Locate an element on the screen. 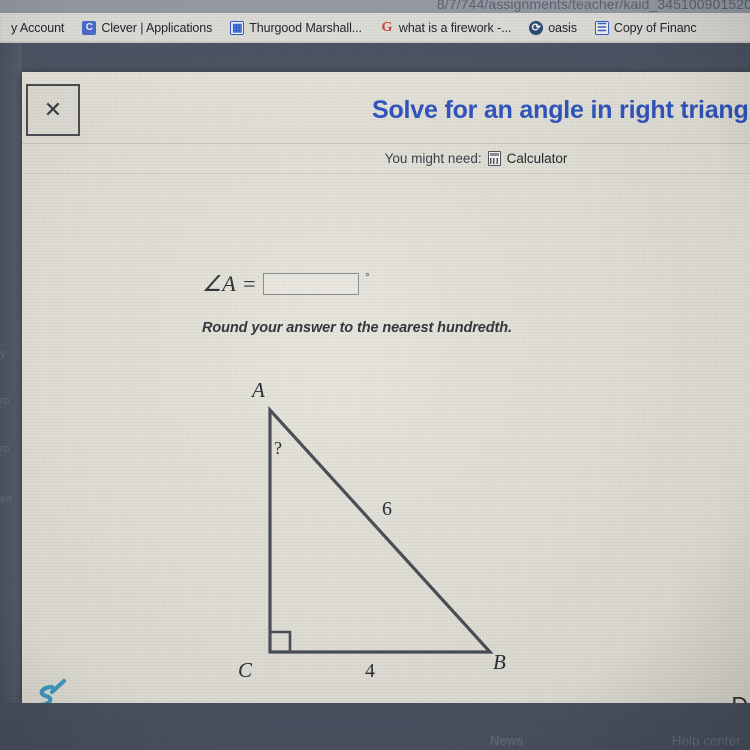 The height and width of the screenshot is (750, 750). vertex-label-c: C is located at coordinates (245, 670).